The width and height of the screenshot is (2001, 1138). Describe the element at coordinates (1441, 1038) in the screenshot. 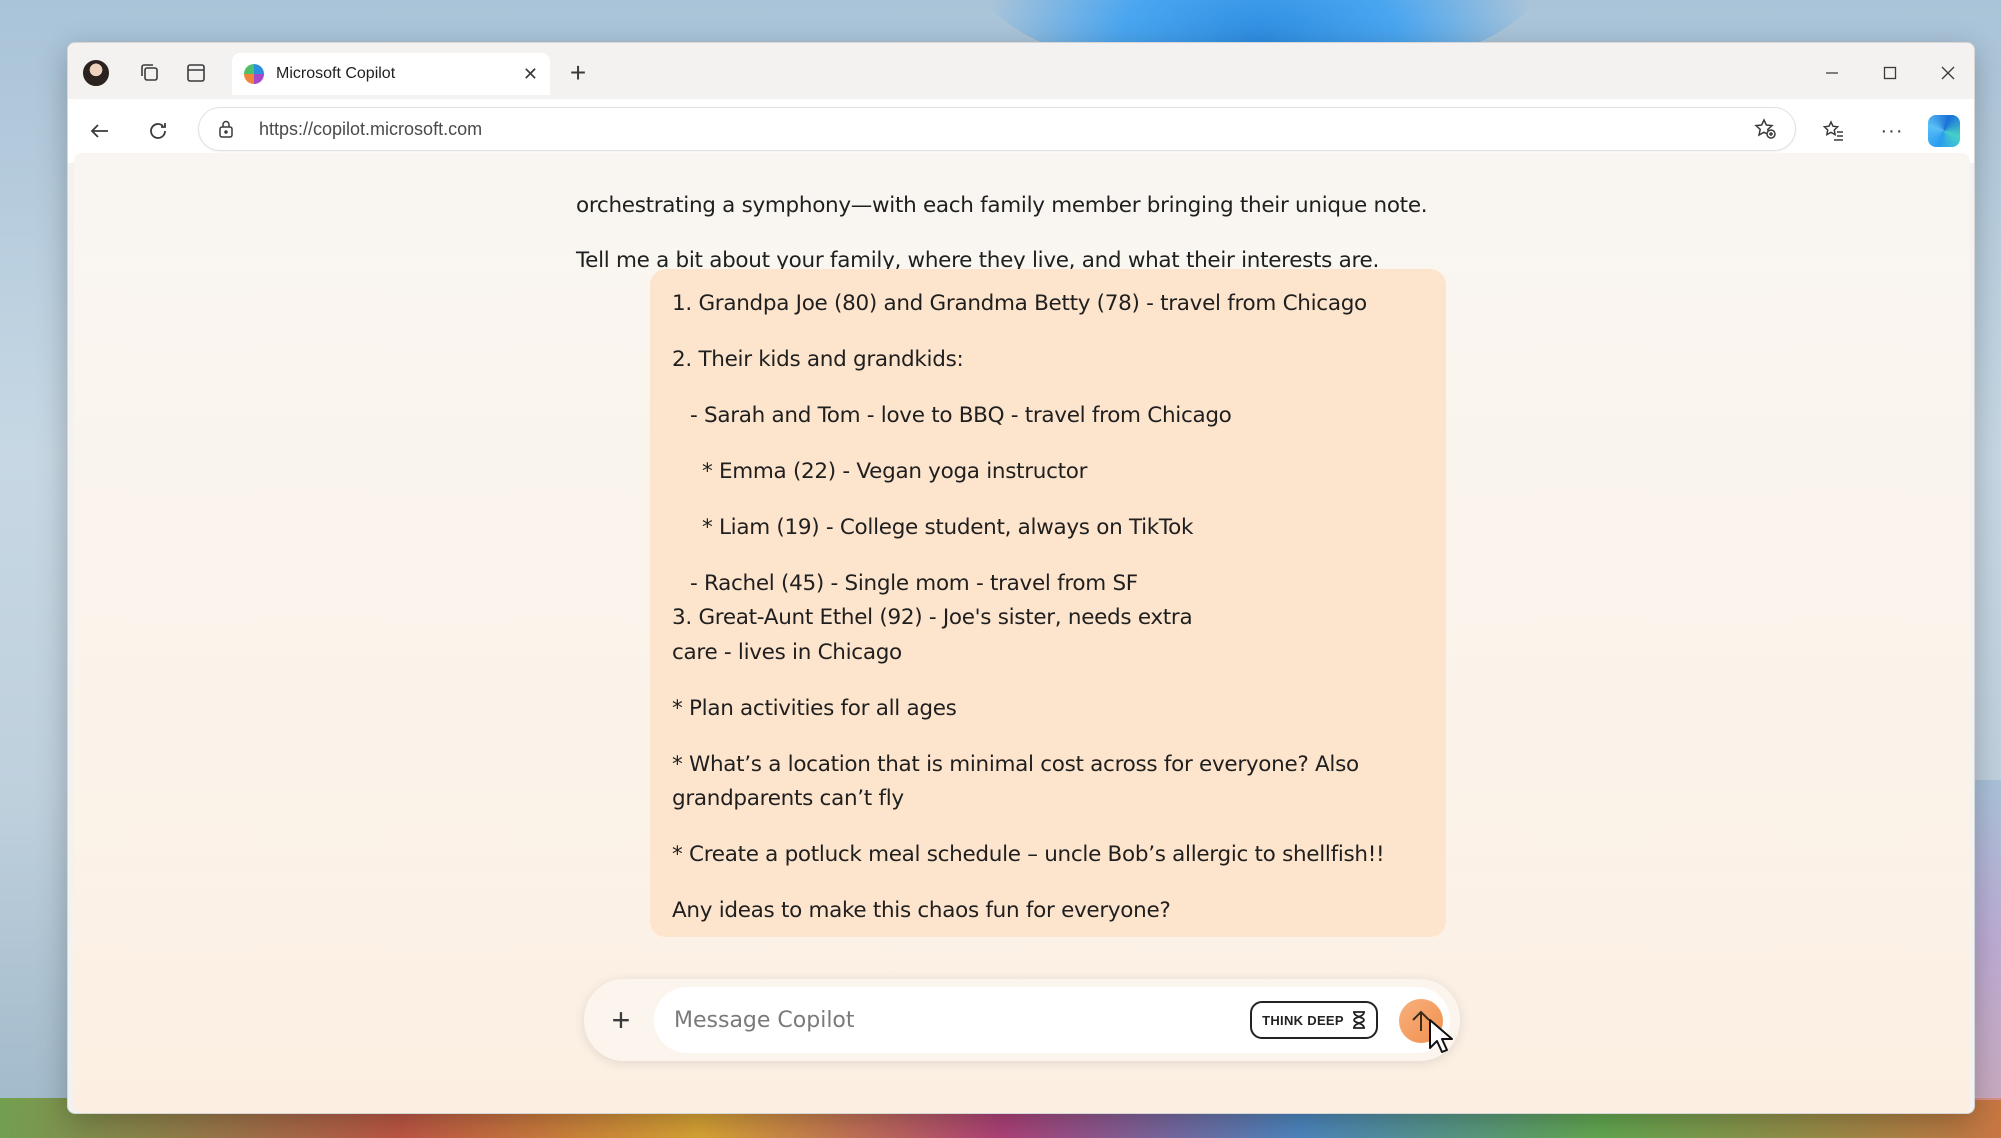

I see `mouse-cursor-icon` at that location.